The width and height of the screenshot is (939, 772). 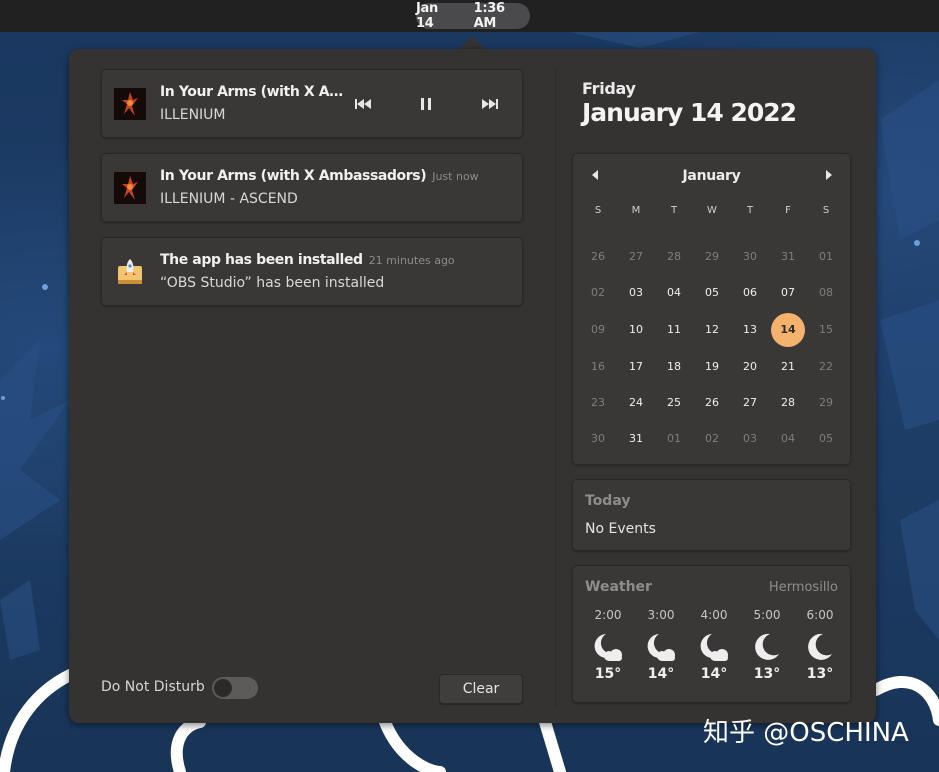 What do you see at coordinates (826, 330) in the screenshot?
I see `calendar-day: 15` at bounding box center [826, 330].